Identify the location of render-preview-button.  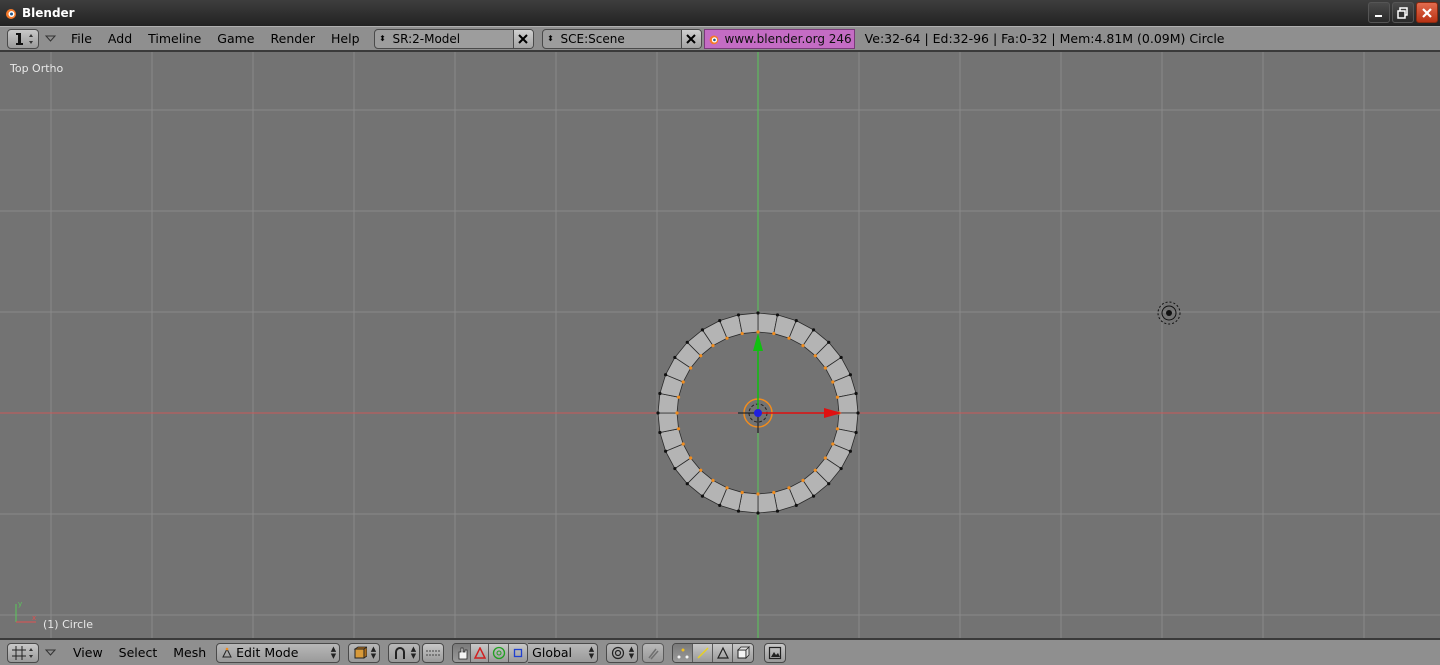
(775, 652).